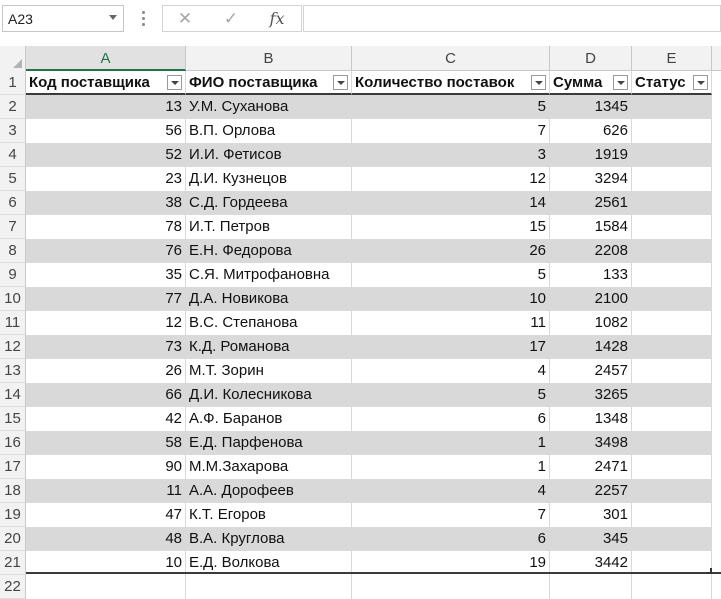 This screenshot has height=599, width=721. I want to click on table-cell: 13, so click(106, 107).